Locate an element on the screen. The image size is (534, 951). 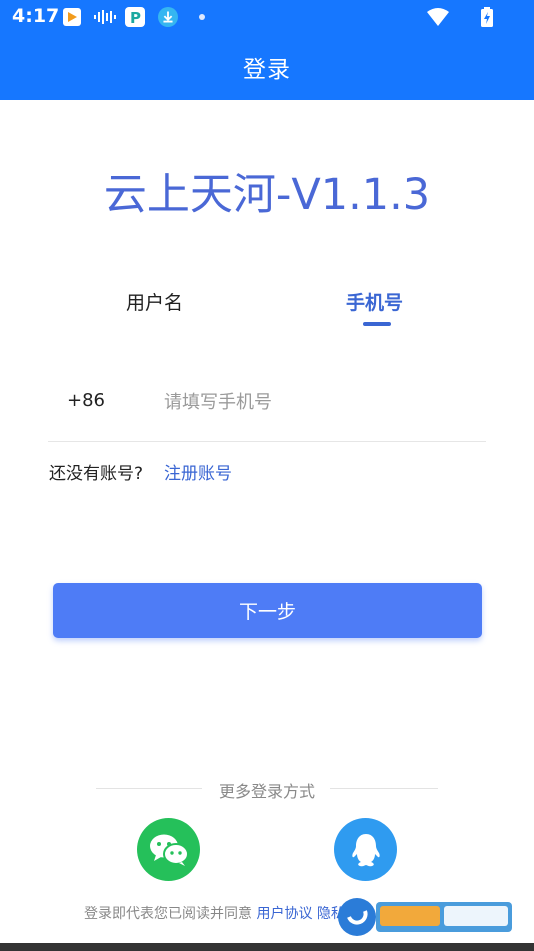
status-bar: 4:17 P is located at coordinates (267, 18).